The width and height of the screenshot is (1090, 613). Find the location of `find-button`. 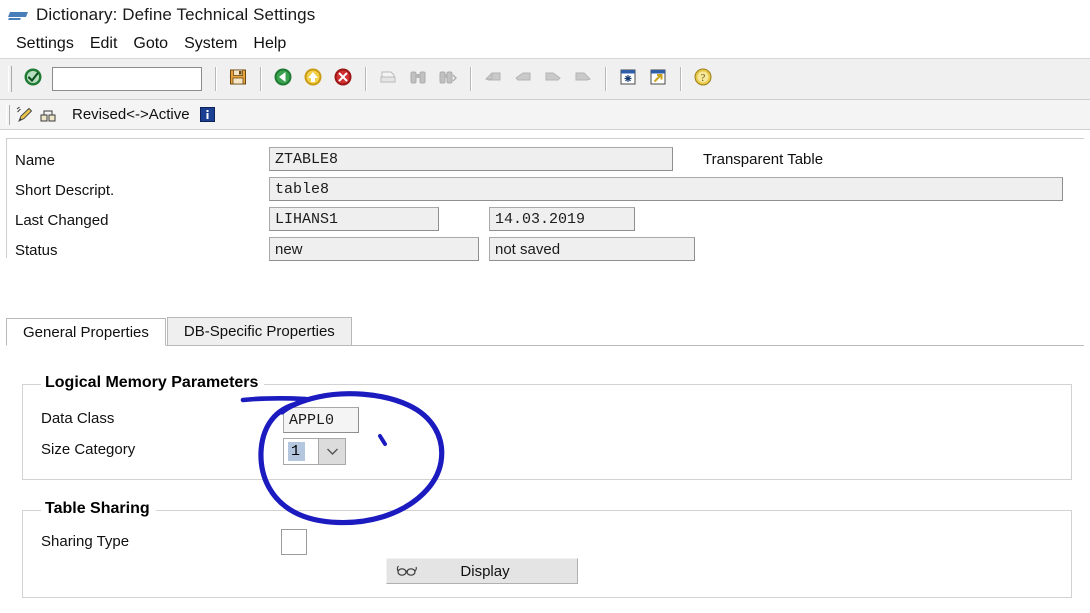

find-button is located at coordinates (418, 79).